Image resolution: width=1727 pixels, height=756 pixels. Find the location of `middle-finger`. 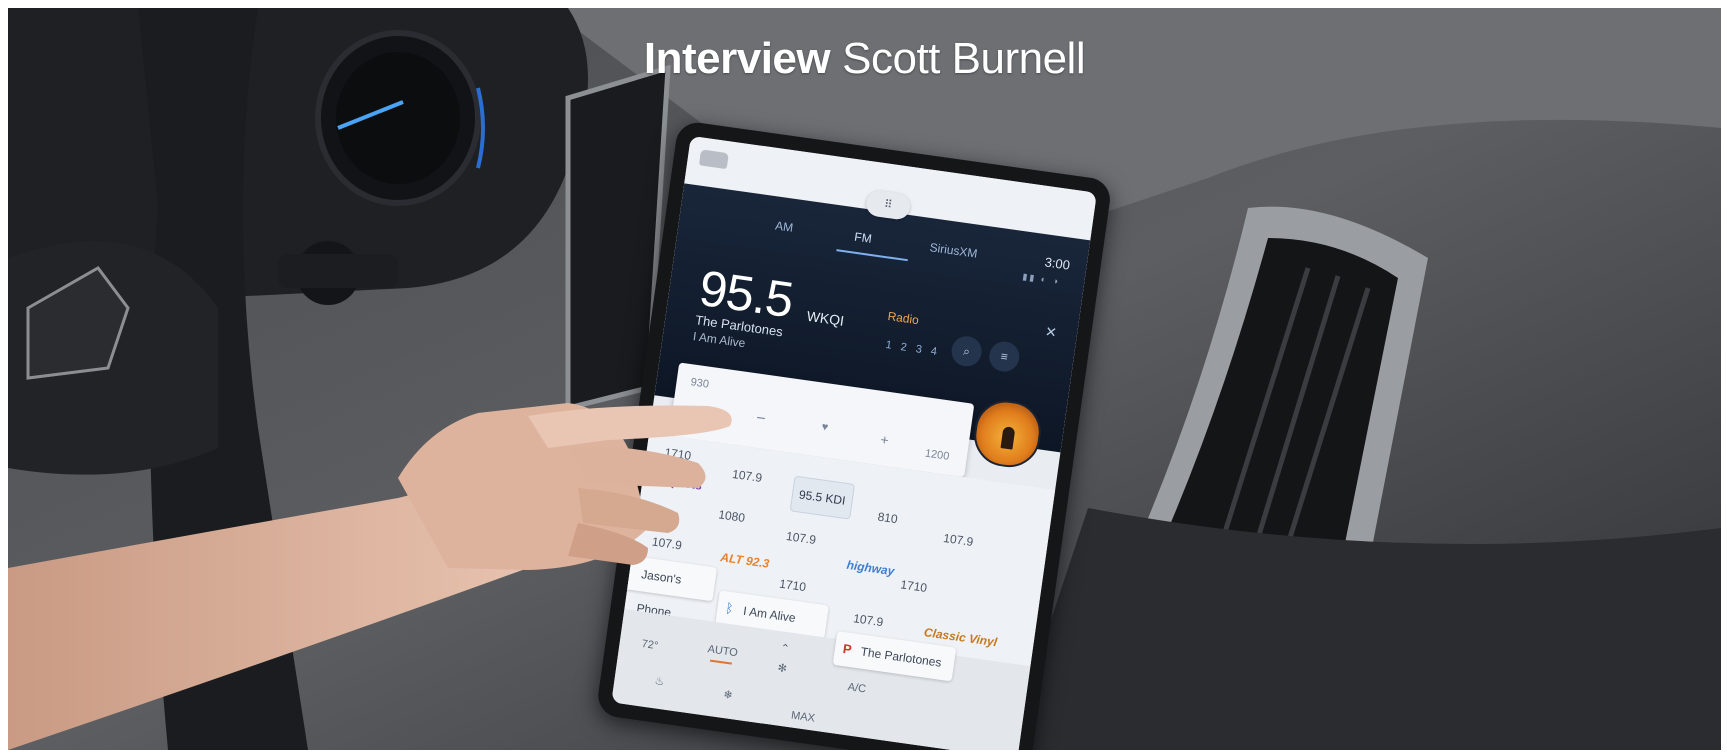

middle-finger is located at coordinates (637, 467).